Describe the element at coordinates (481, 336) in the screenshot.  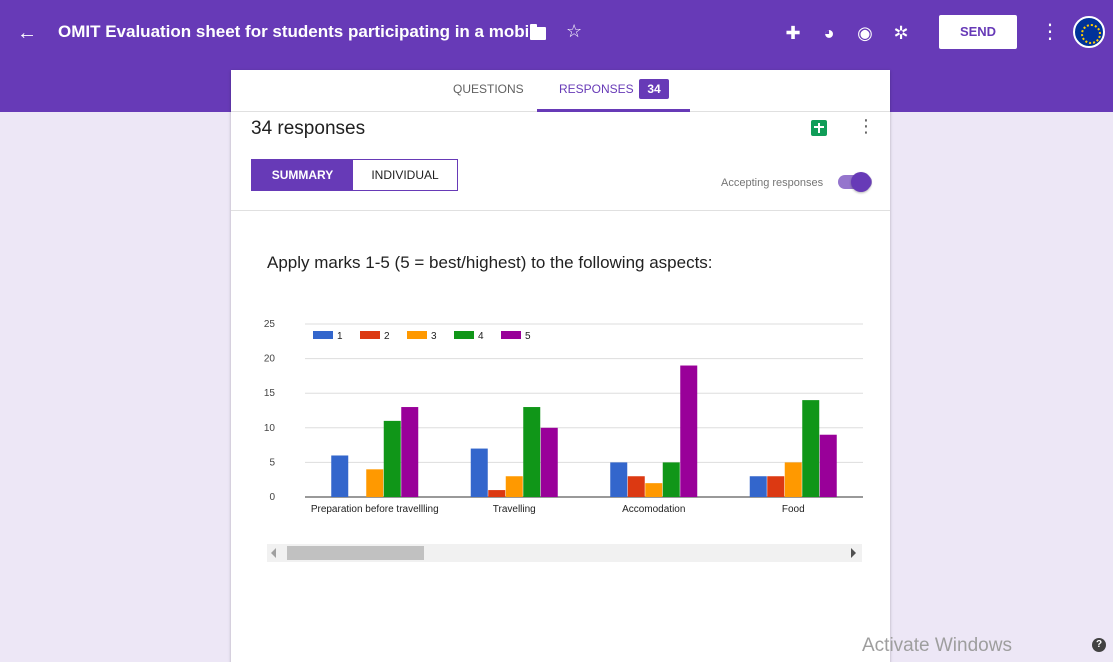
I see `legend-label: 4` at that location.